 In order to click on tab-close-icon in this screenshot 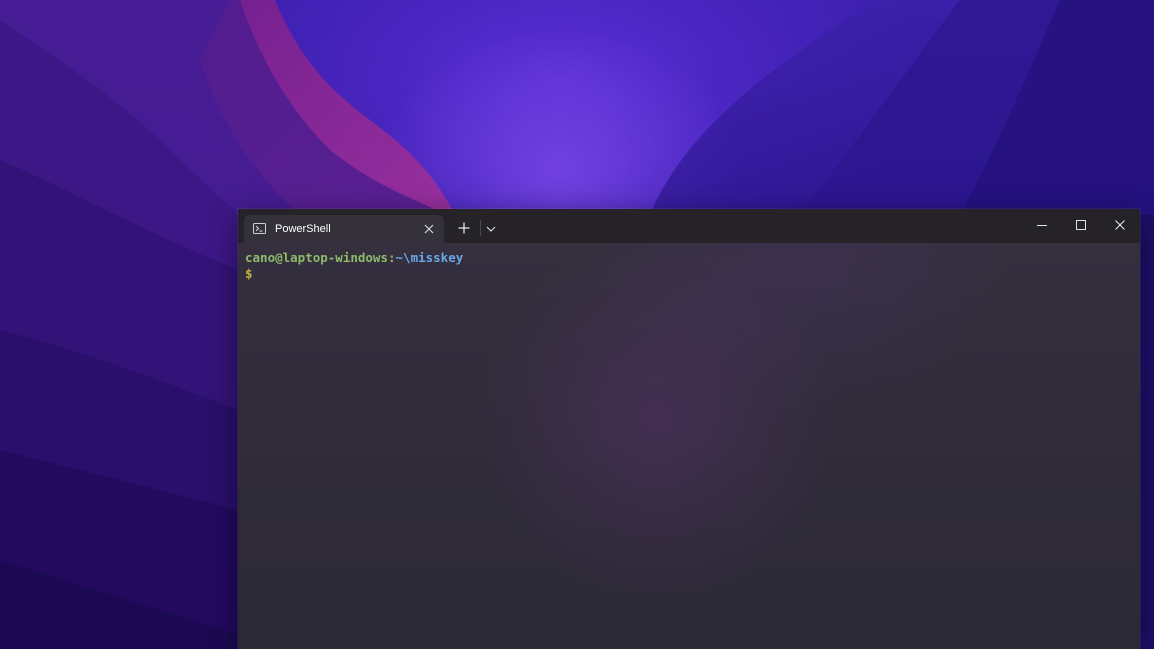, I will do `click(429, 229)`.